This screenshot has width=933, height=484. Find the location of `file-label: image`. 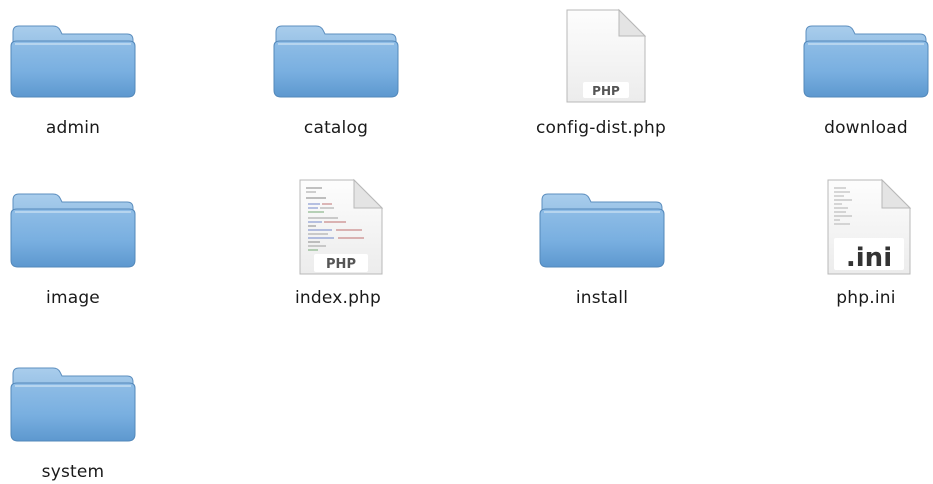

file-label: image is located at coordinates (73, 298).